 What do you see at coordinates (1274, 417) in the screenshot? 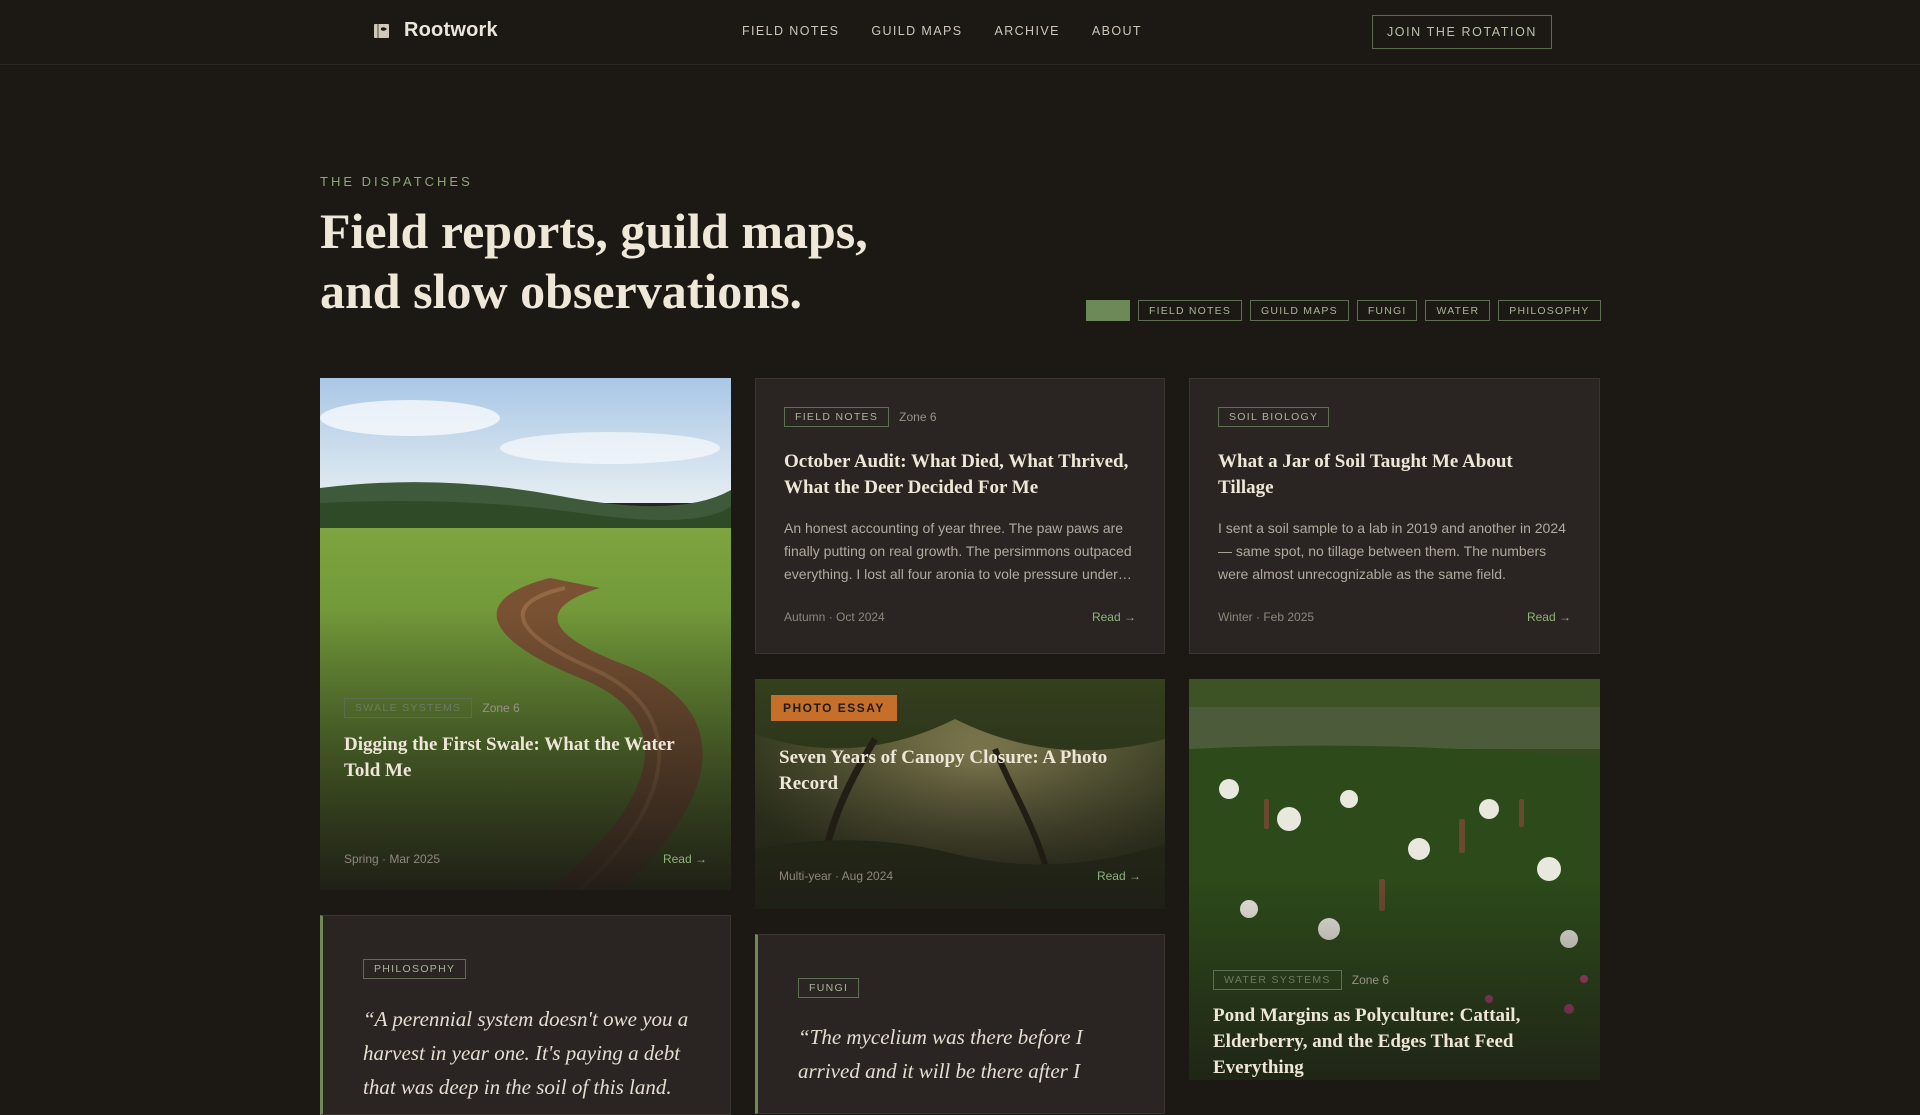
I see `card-tag: SOIL BIOLOGY` at bounding box center [1274, 417].